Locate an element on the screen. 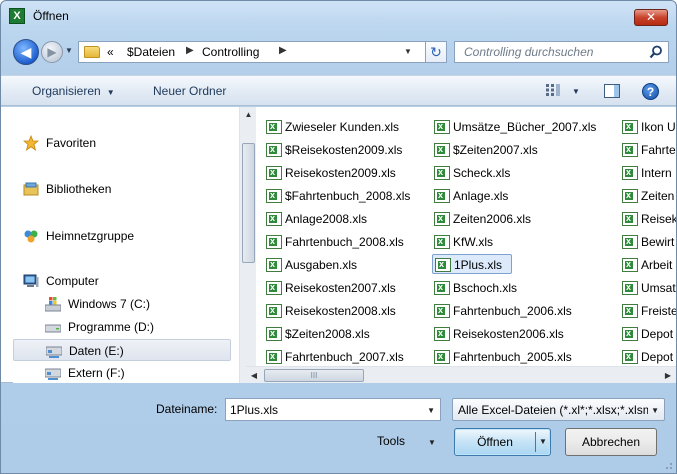 This screenshot has height=474, width=677. open-button: Öffnen ▼ is located at coordinates (502, 442).